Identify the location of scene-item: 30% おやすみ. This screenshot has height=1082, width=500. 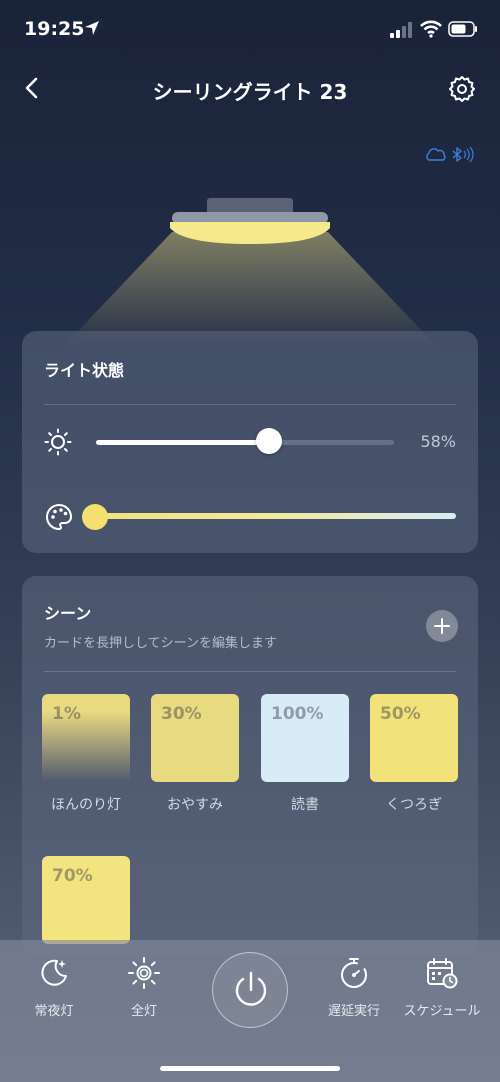
(195, 754).